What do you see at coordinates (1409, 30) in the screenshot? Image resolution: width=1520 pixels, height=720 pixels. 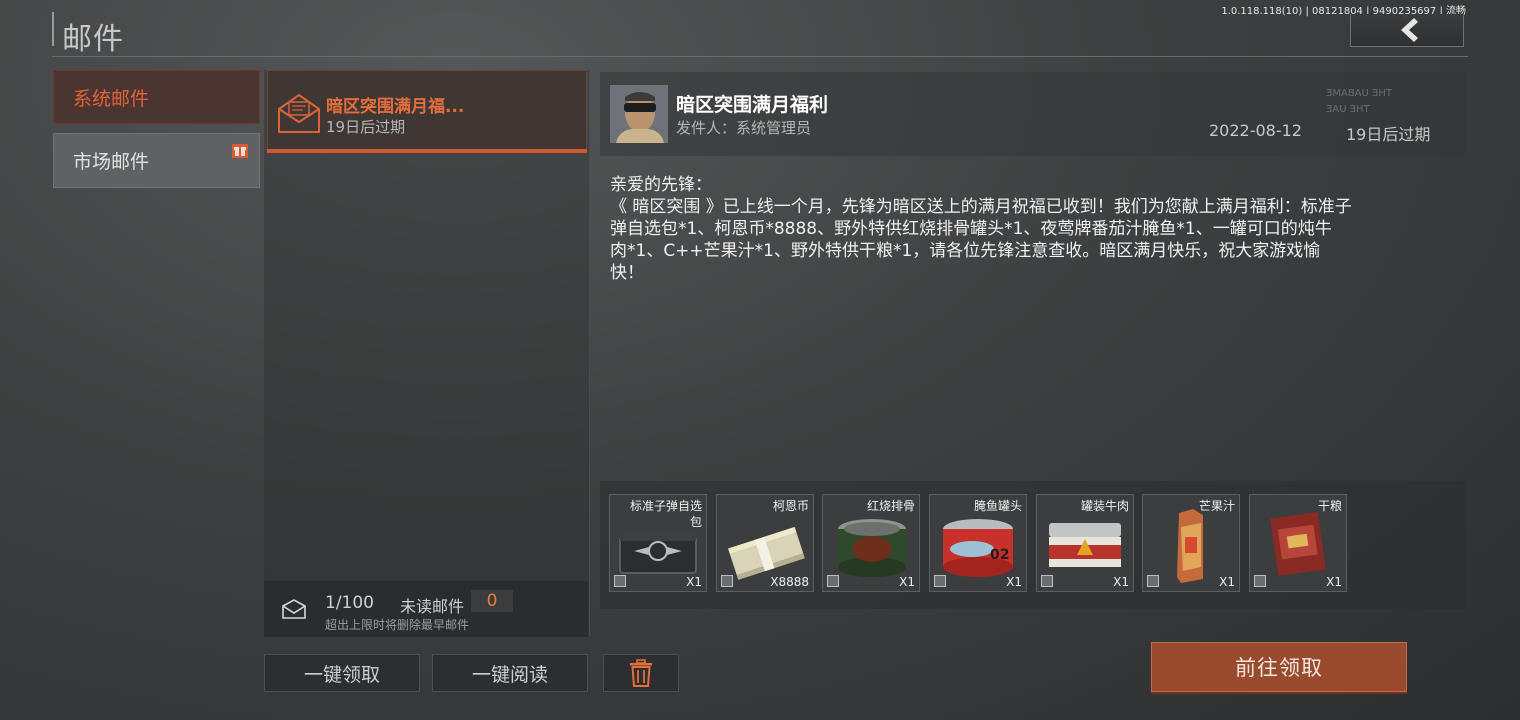 I see `back-arrow-icon` at bounding box center [1409, 30].